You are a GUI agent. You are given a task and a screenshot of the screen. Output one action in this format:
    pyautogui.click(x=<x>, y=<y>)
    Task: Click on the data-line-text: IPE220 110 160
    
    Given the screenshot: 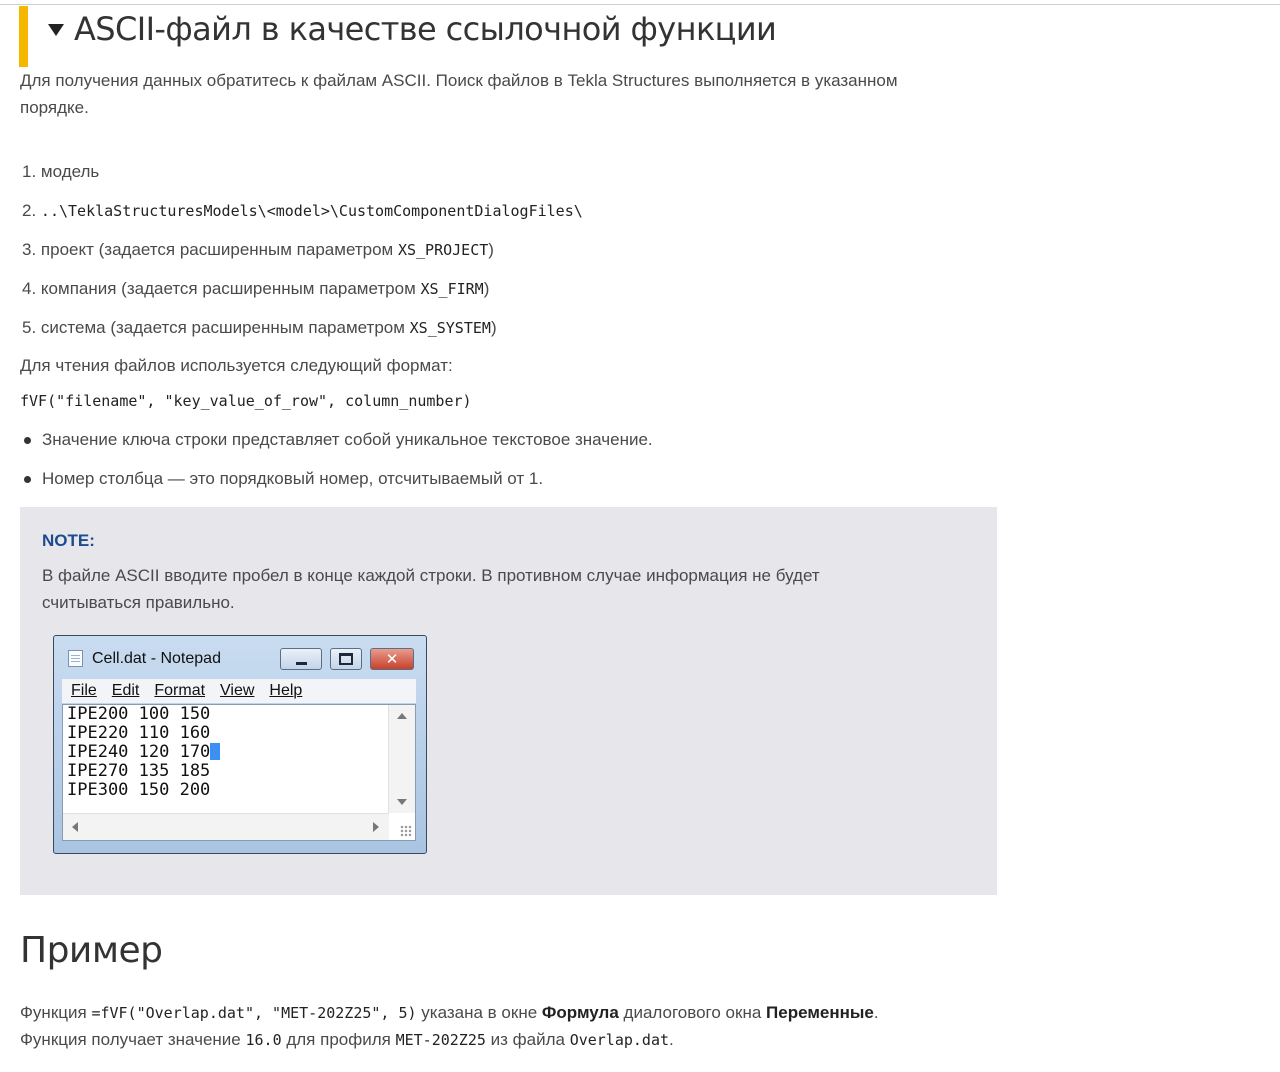 What is the action you would take?
    pyautogui.click(x=139, y=733)
    